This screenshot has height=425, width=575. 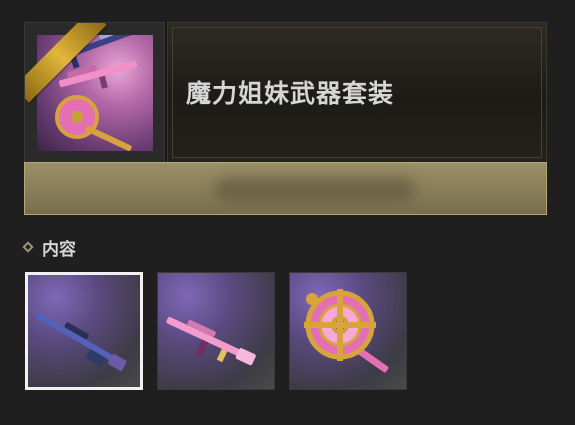 I want to click on contents-section-header: 内容, so click(x=49, y=247).